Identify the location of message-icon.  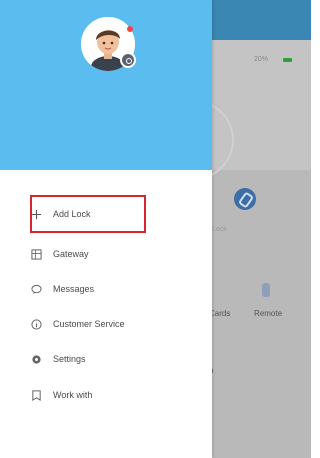
(36, 289).